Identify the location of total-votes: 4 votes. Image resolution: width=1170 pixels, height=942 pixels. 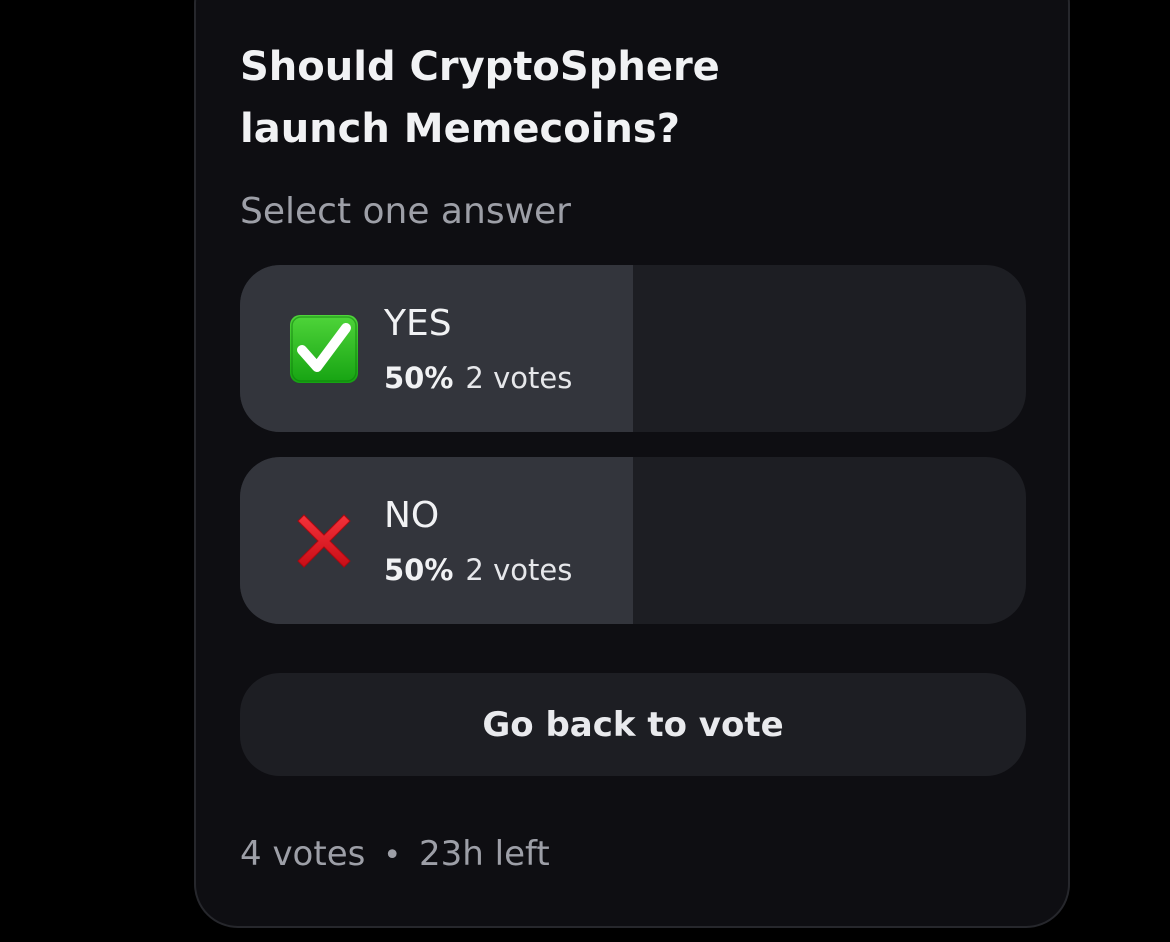
(303, 854).